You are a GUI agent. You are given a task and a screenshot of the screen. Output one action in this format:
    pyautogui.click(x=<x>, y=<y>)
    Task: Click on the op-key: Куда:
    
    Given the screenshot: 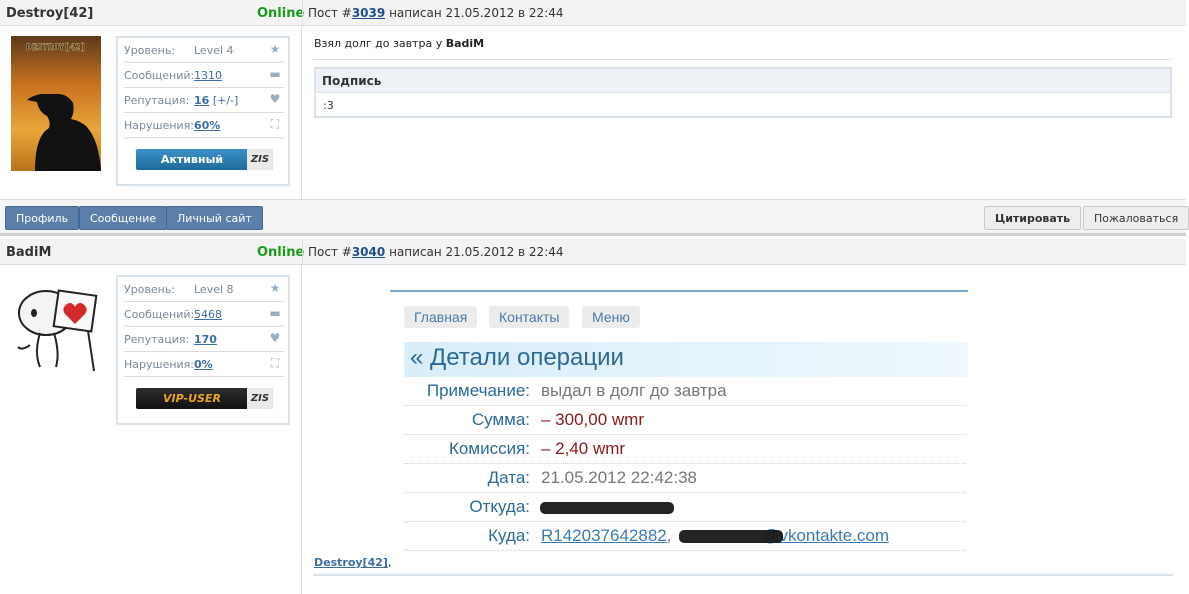 What is the action you would take?
    pyautogui.click(x=509, y=535)
    